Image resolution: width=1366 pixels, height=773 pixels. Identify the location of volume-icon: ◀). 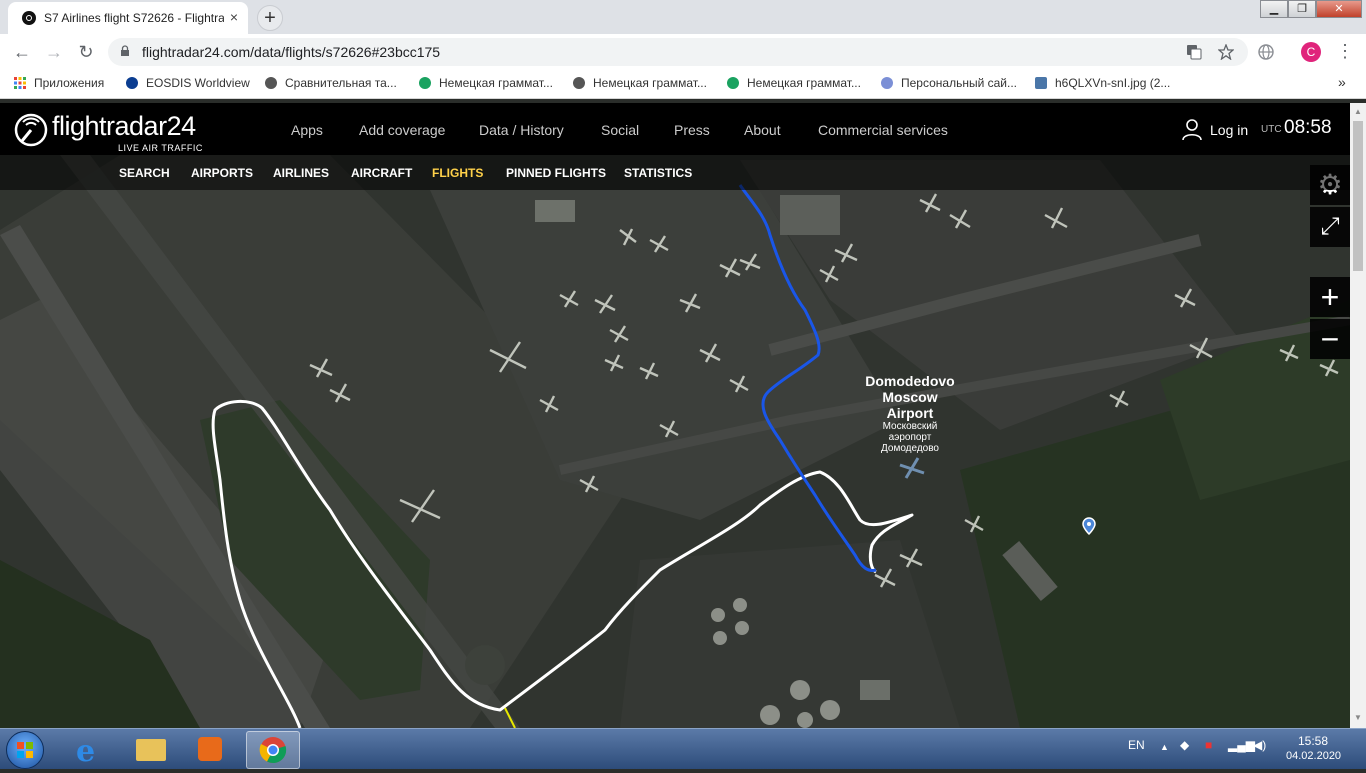
(1259, 745).